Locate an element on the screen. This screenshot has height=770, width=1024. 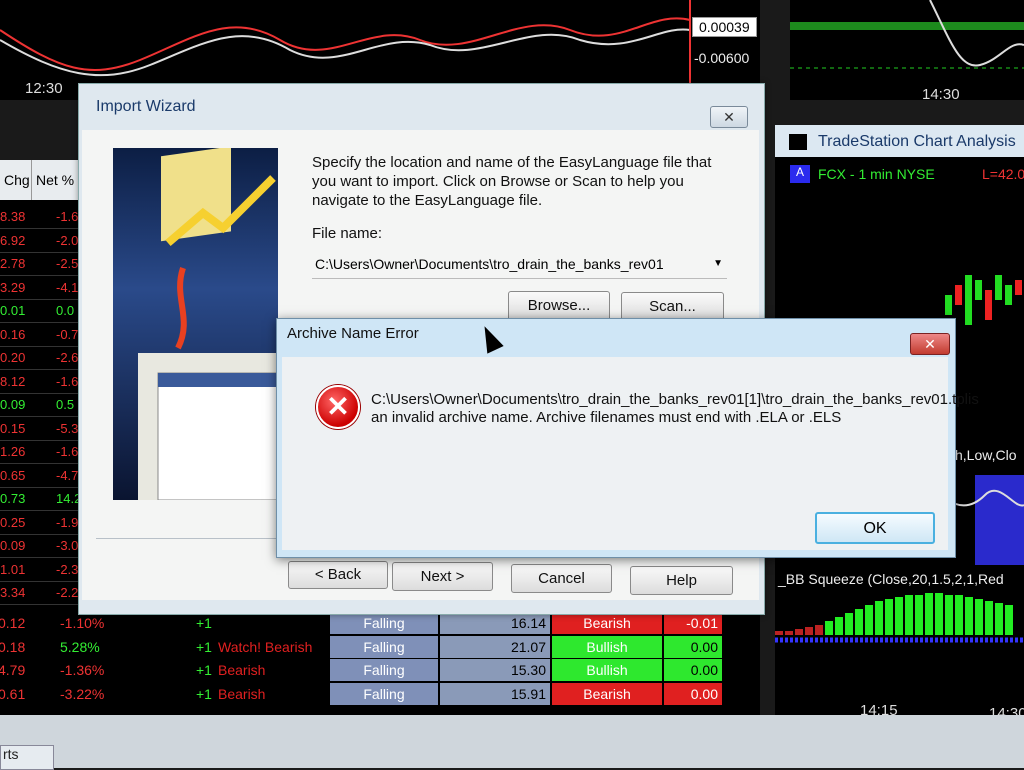
top-right-chart-panel: 14:30 is located at coordinates (907, 51).